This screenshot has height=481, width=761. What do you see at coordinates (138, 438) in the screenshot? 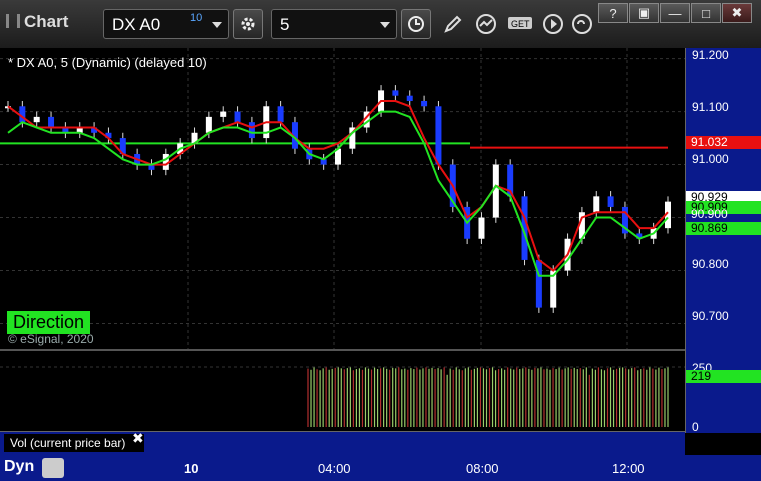
I see `volume-close-icon: ✖` at bounding box center [138, 438].